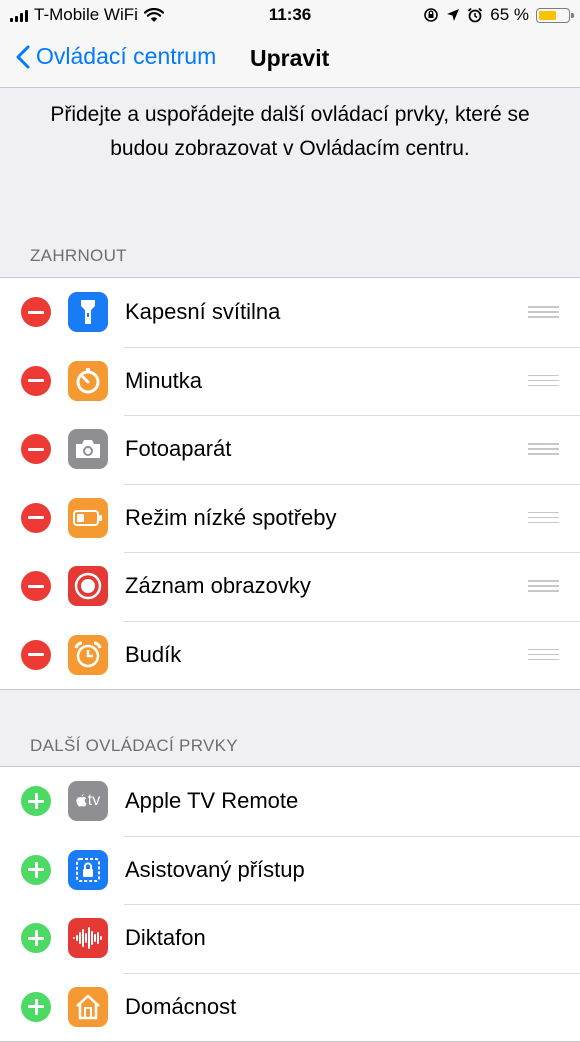 The width and height of the screenshot is (580, 1042). I want to click on timer-icon, so click(88, 380).